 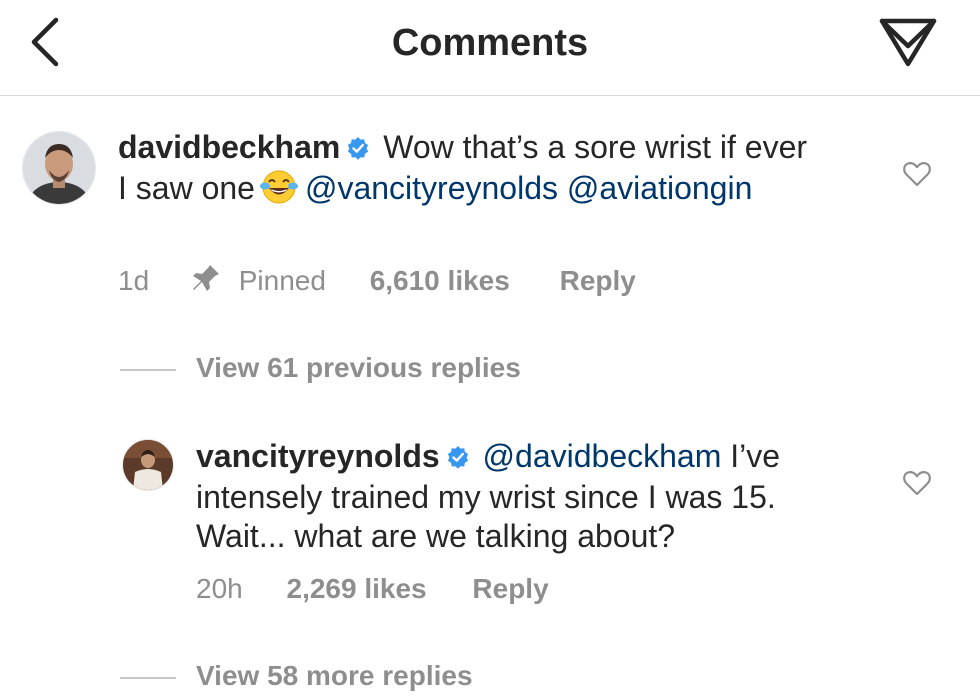 What do you see at coordinates (440, 281) in the screenshot?
I see `likes-count: 6,610 likes` at bounding box center [440, 281].